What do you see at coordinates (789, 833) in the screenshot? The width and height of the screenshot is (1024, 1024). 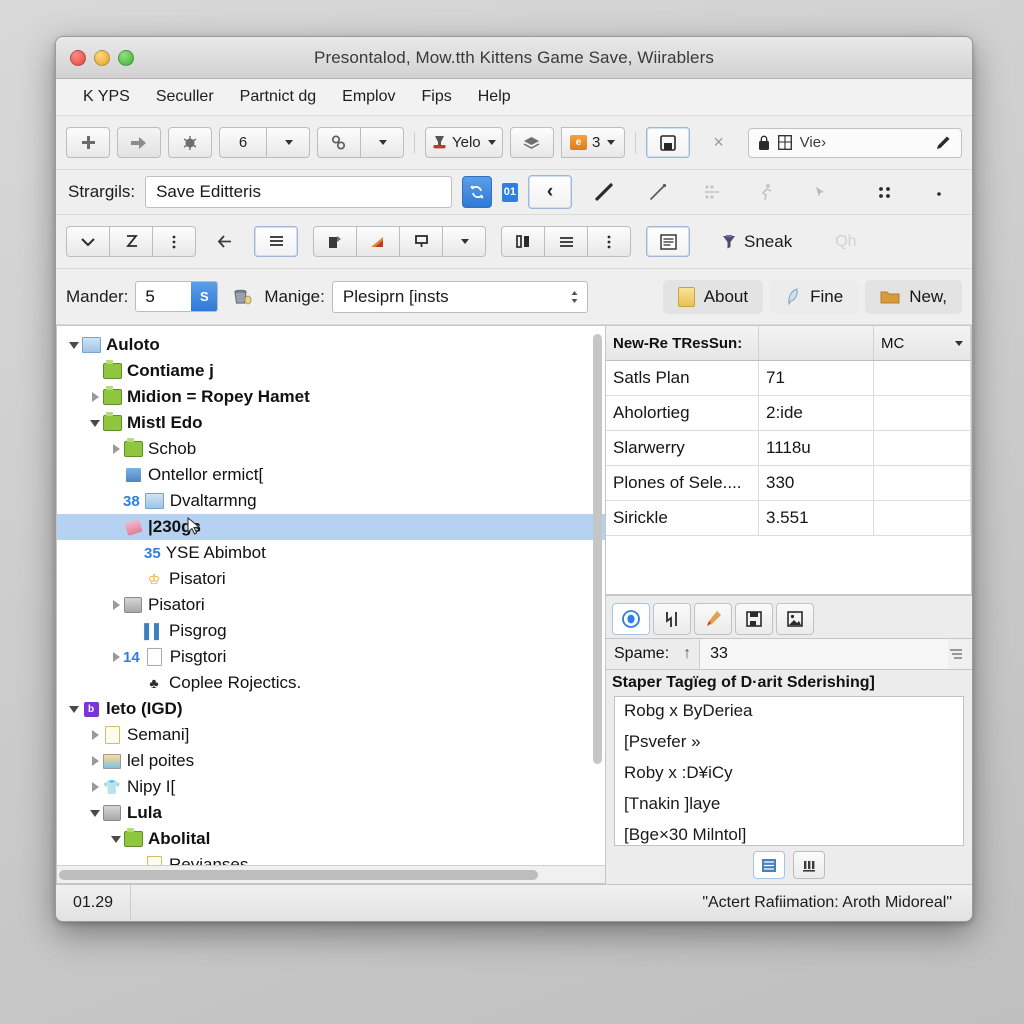 I see `list-item: [Bge×30 Milntol]` at bounding box center [789, 833].